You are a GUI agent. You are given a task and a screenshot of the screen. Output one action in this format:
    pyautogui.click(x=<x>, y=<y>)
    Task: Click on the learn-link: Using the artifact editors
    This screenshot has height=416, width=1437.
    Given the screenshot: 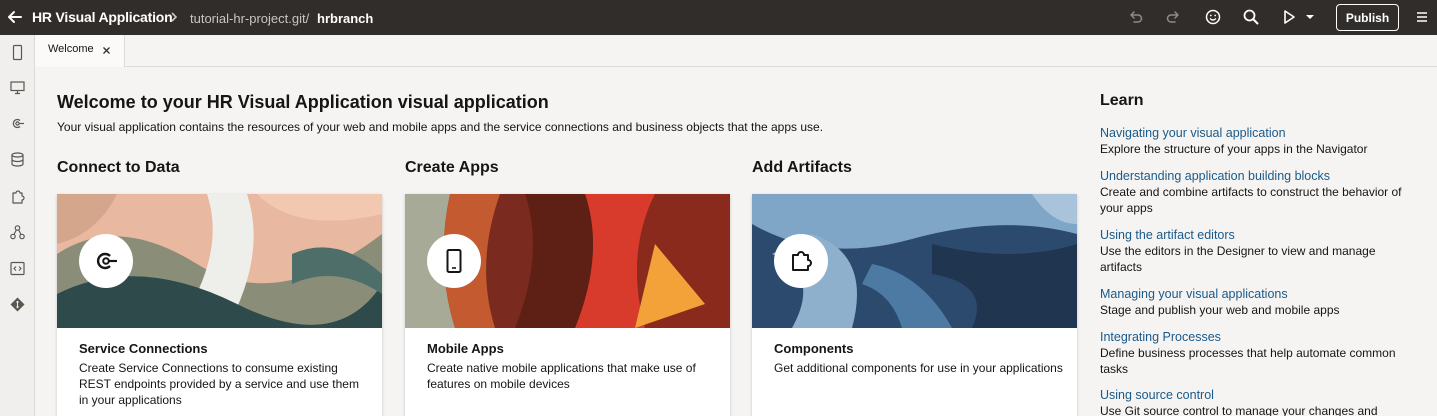 What is the action you would take?
    pyautogui.click(x=1260, y=235)
    